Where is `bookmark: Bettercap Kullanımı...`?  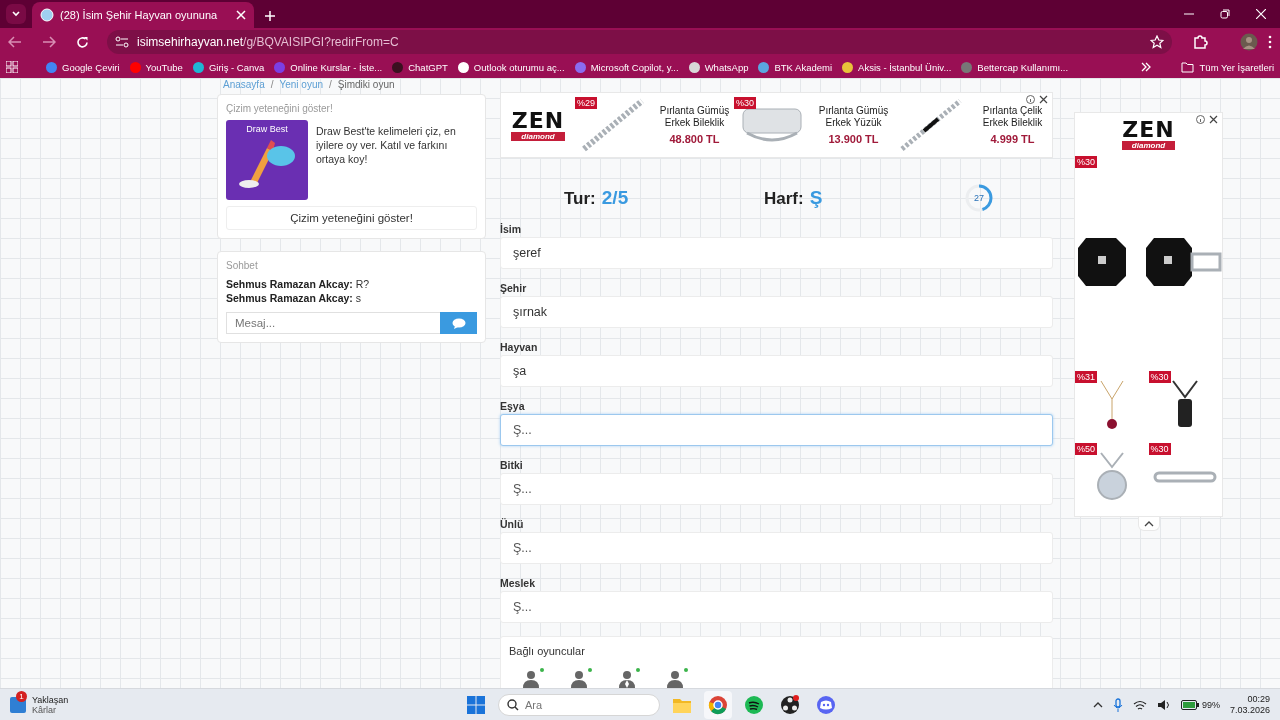
bookmark: Bettercap Kullanımı... is located at coordinates (1015, 67).